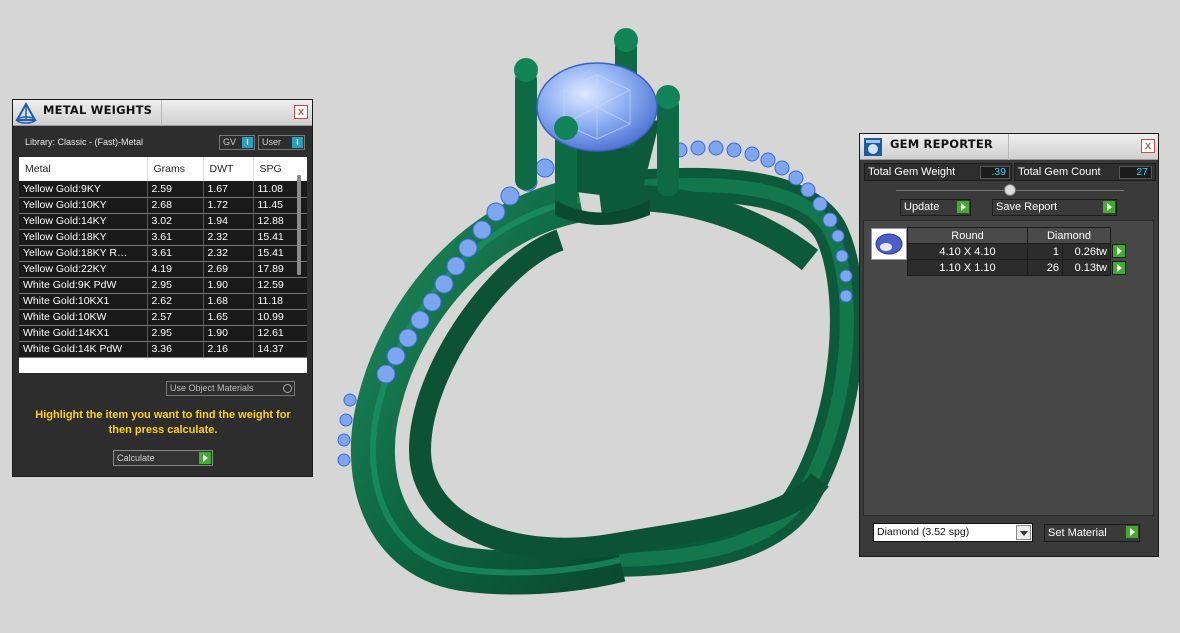 This screenshot has width=1180, height=633. I want to click on dwt-cell: 1.68, so click(228, 301).